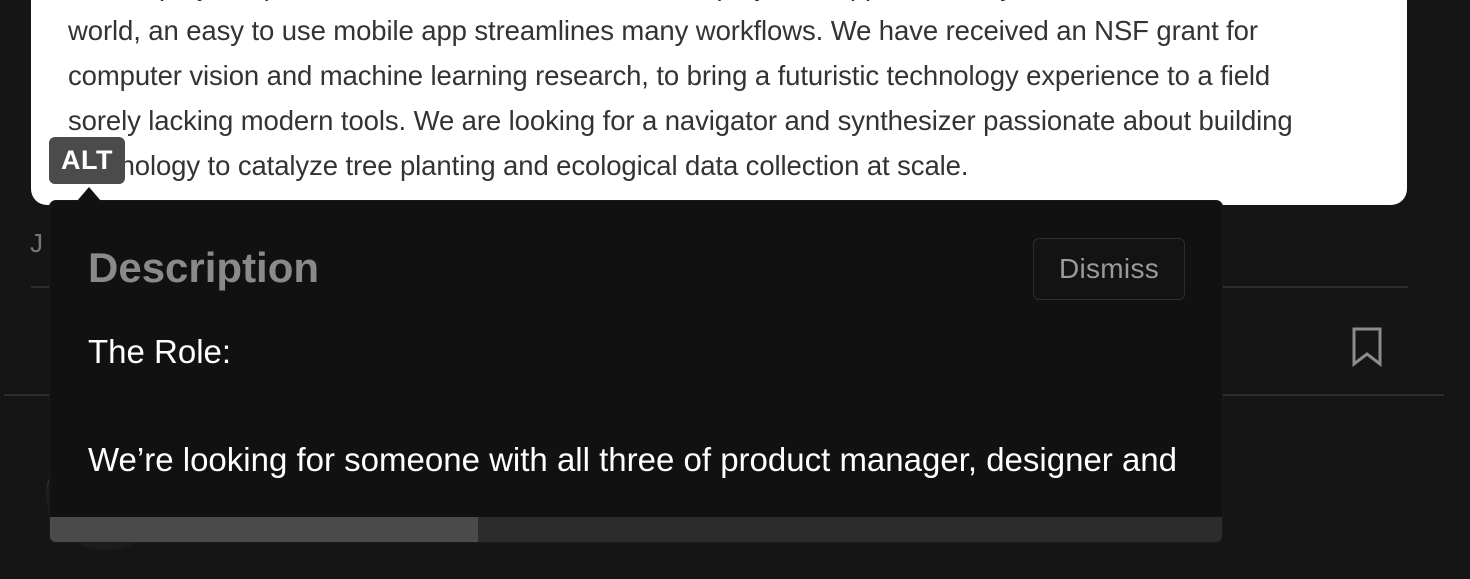 This screenshot has height=579, width=1470. I want to click on partial-text: J, so click(36, 243).